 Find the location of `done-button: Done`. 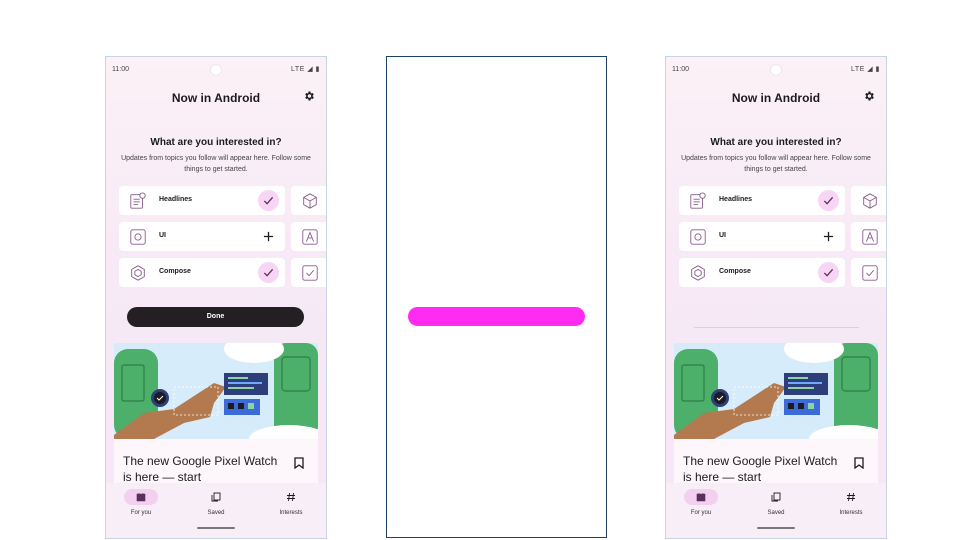

done-button: Done is located at coordinates (215, 317).